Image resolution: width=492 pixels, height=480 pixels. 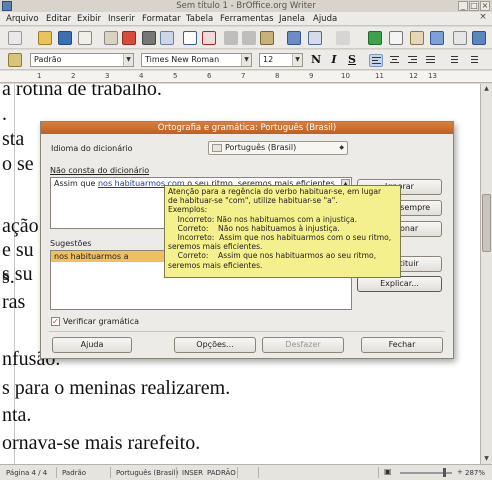 What do you see at coordinates (182, 59) in the screenshot?
I see `font-name-value: Times New Roman` at bounding box center [182, 59].